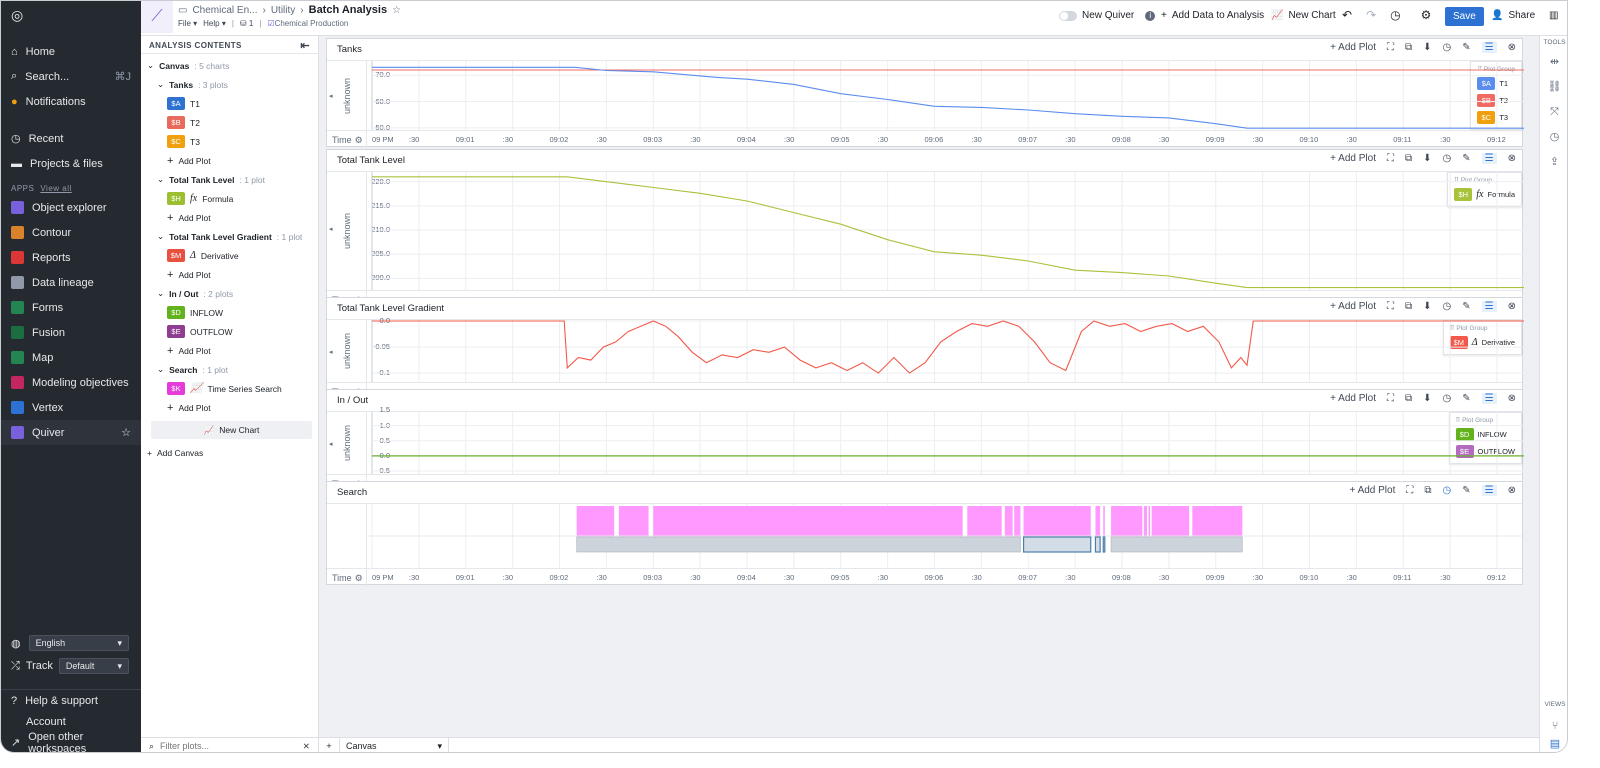 The height and width of the screenshot is (768, 1600). Describe the element at coordinates (232, 103) in the screenshot. I see `plot-item: $A T1` at that location.